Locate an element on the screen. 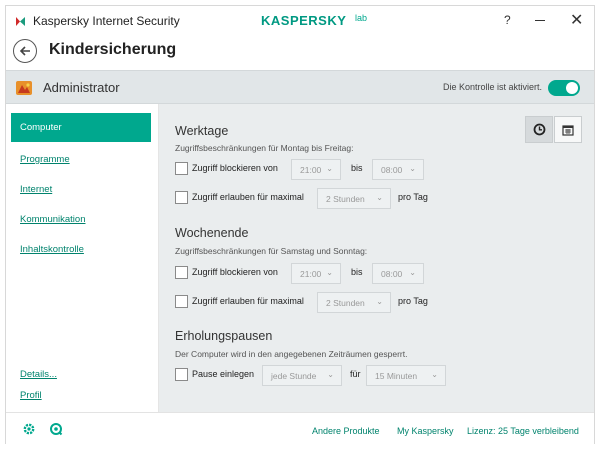  sidebar-item-inhaltskontrolle: Inhaltskontrolle is located at coordinates (52, 249).